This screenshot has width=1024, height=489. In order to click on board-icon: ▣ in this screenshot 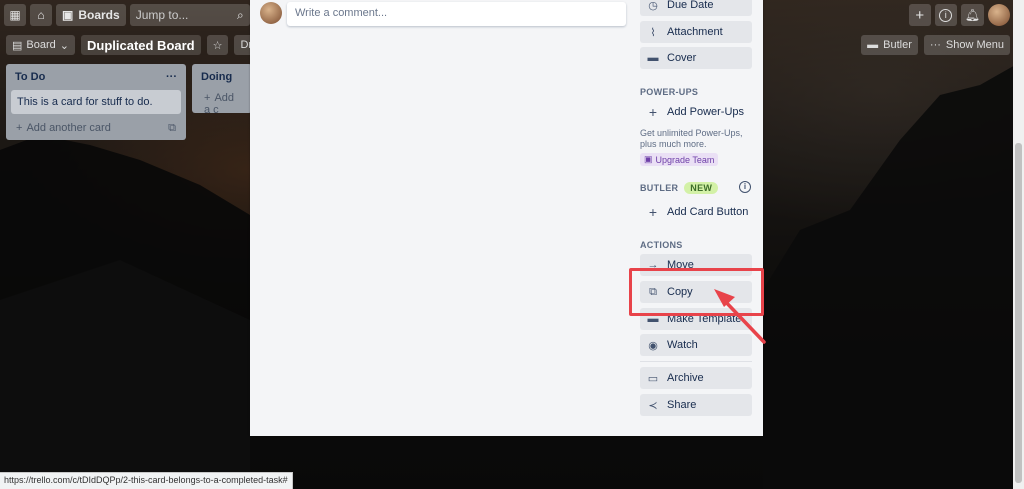, I will do `click(68, 15)`.